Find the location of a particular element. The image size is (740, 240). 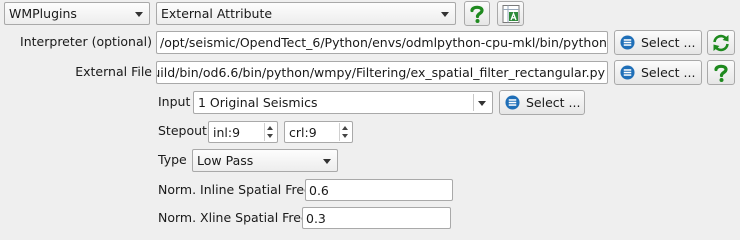

spreadsheet-icon is located at coordinates (510, 13).